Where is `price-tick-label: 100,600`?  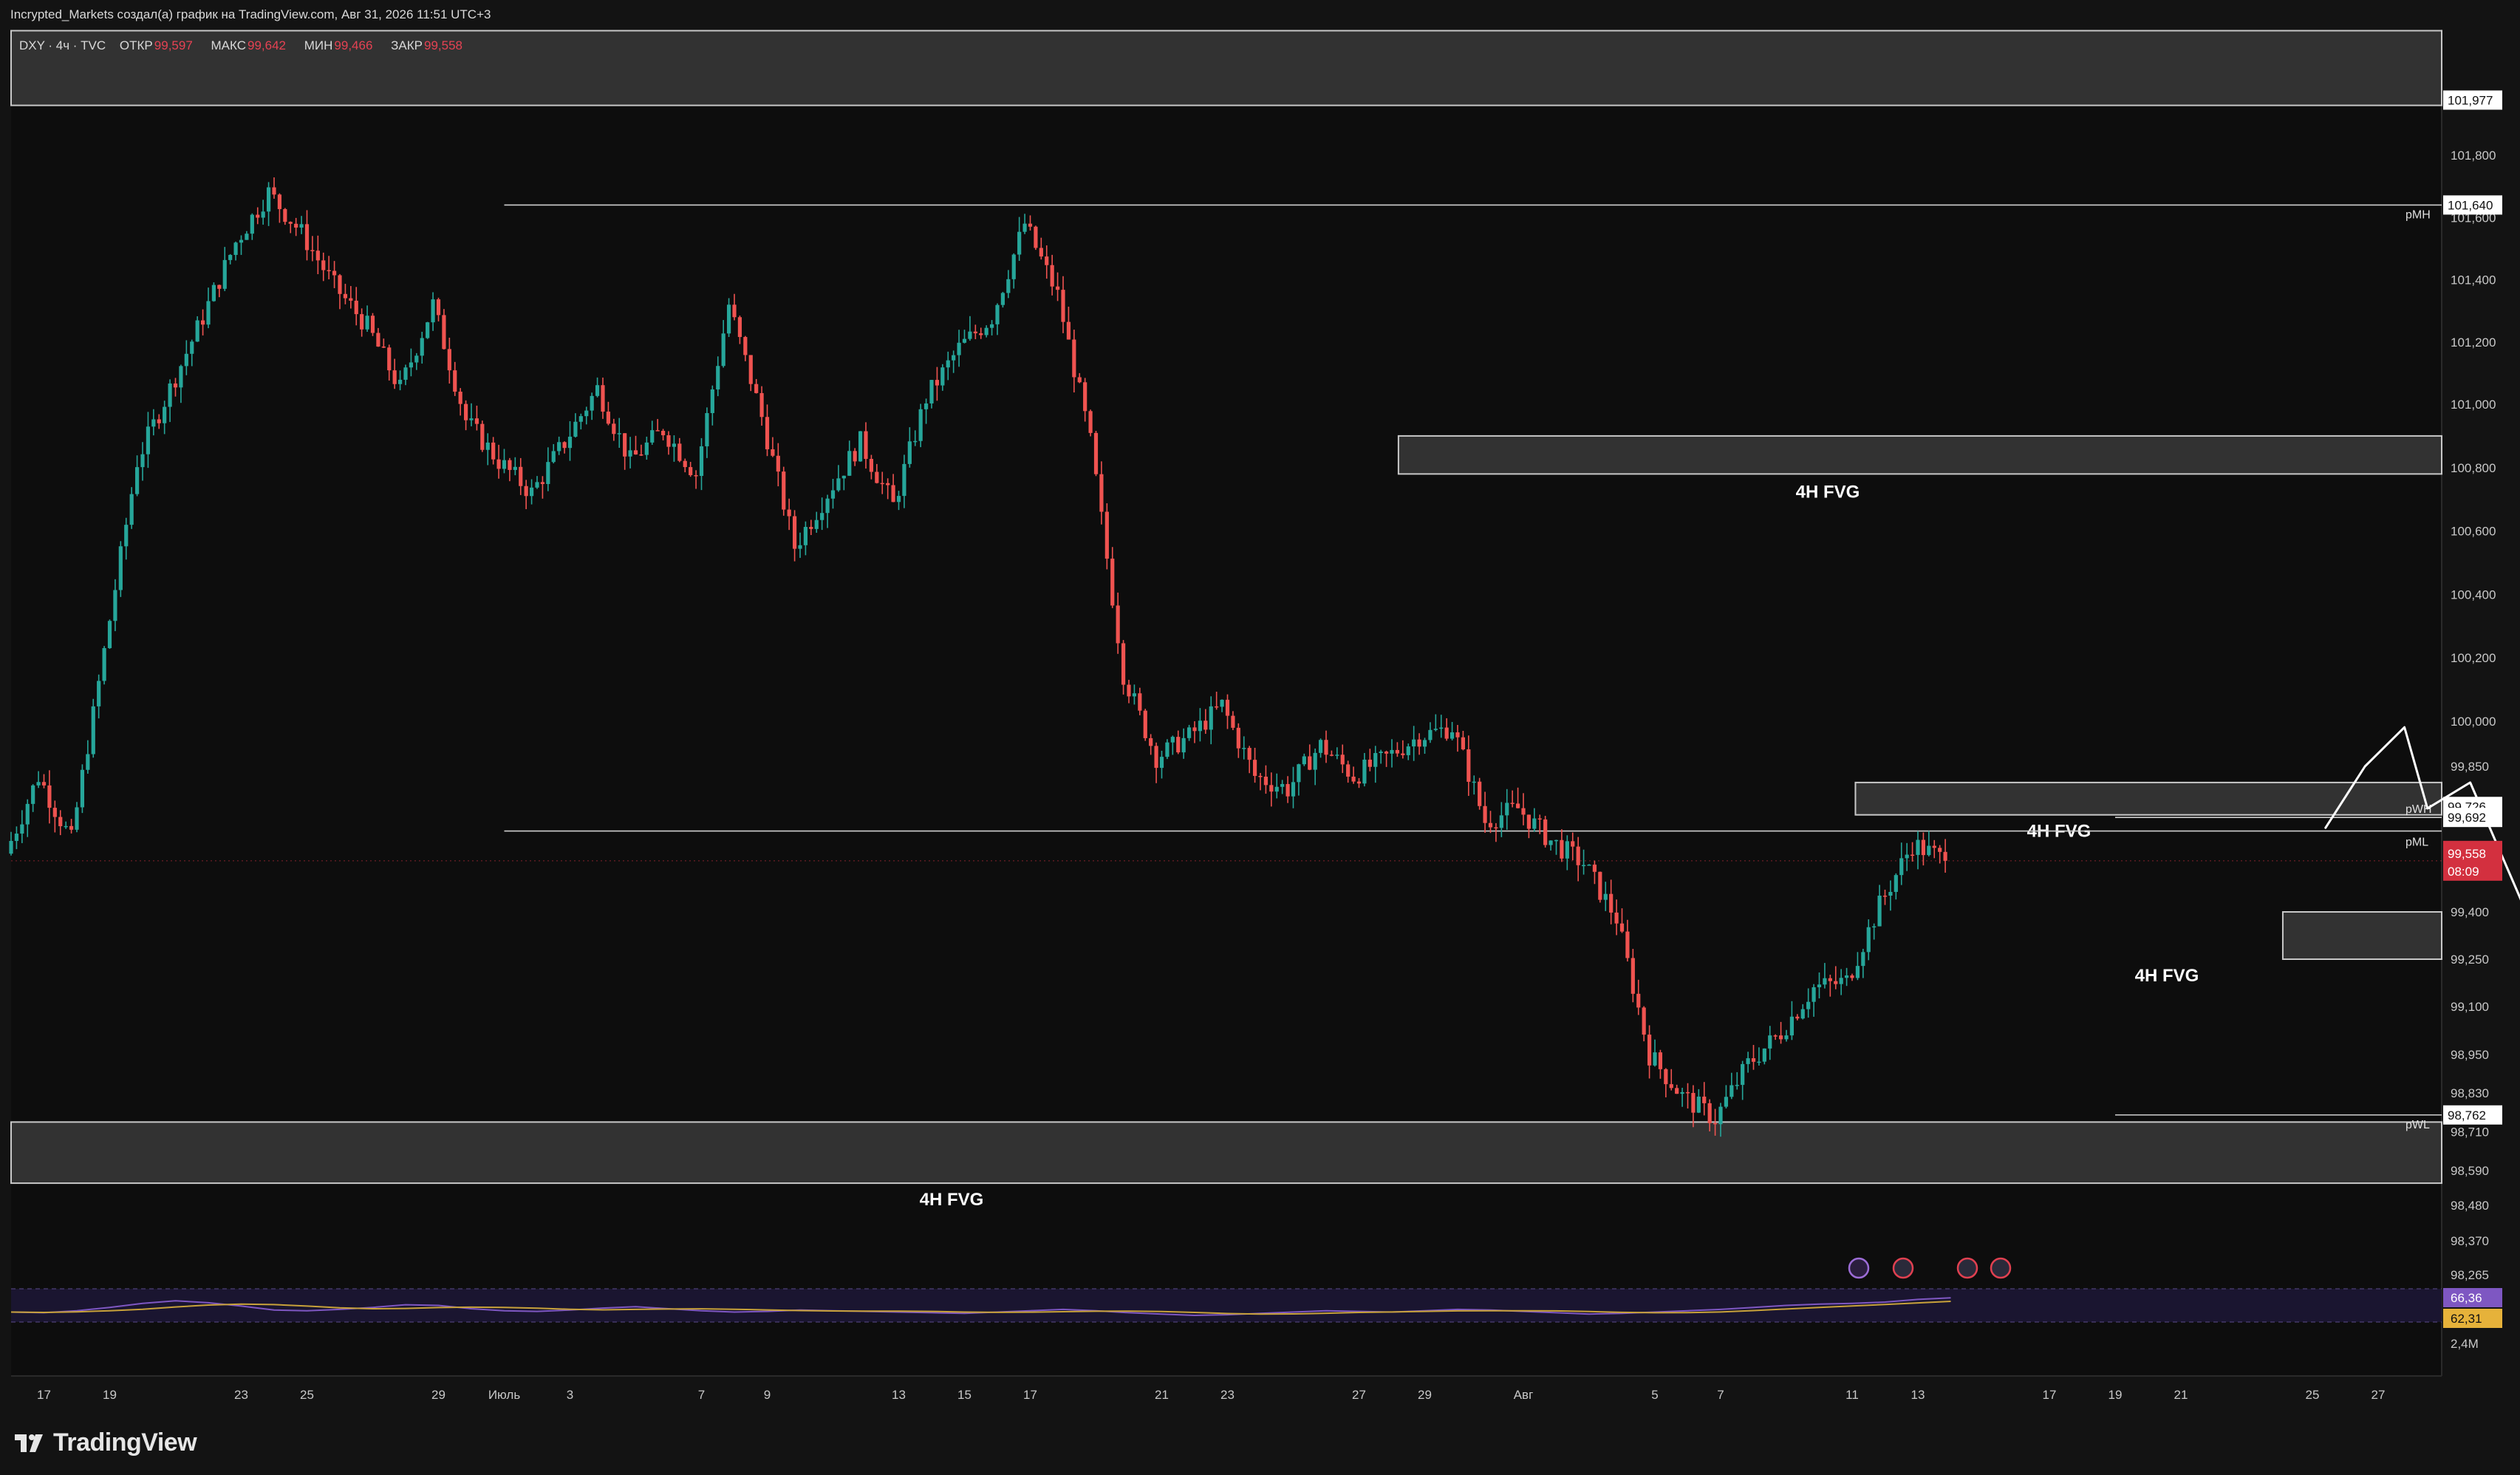 price-tick-label: 100,600 is located at coordinates (2473, 532).